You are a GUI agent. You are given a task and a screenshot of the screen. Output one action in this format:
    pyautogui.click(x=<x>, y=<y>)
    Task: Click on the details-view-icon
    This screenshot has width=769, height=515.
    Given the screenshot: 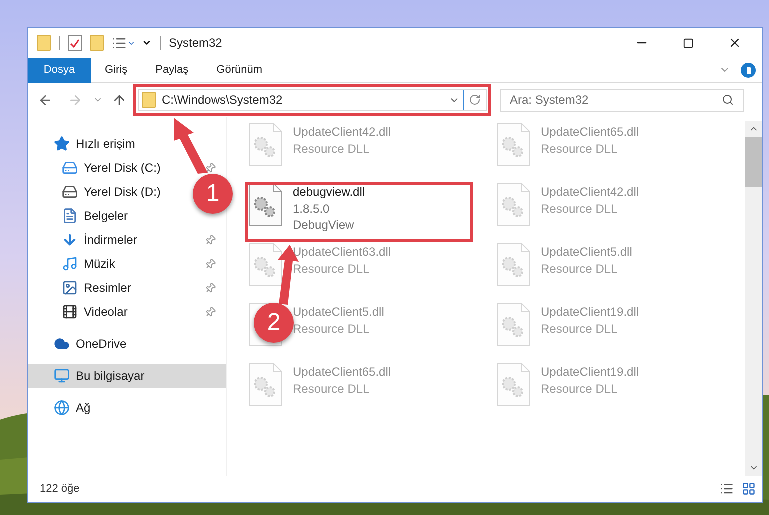 What is the action you would take?
    pyautogui.click(x=727, y=489)
    